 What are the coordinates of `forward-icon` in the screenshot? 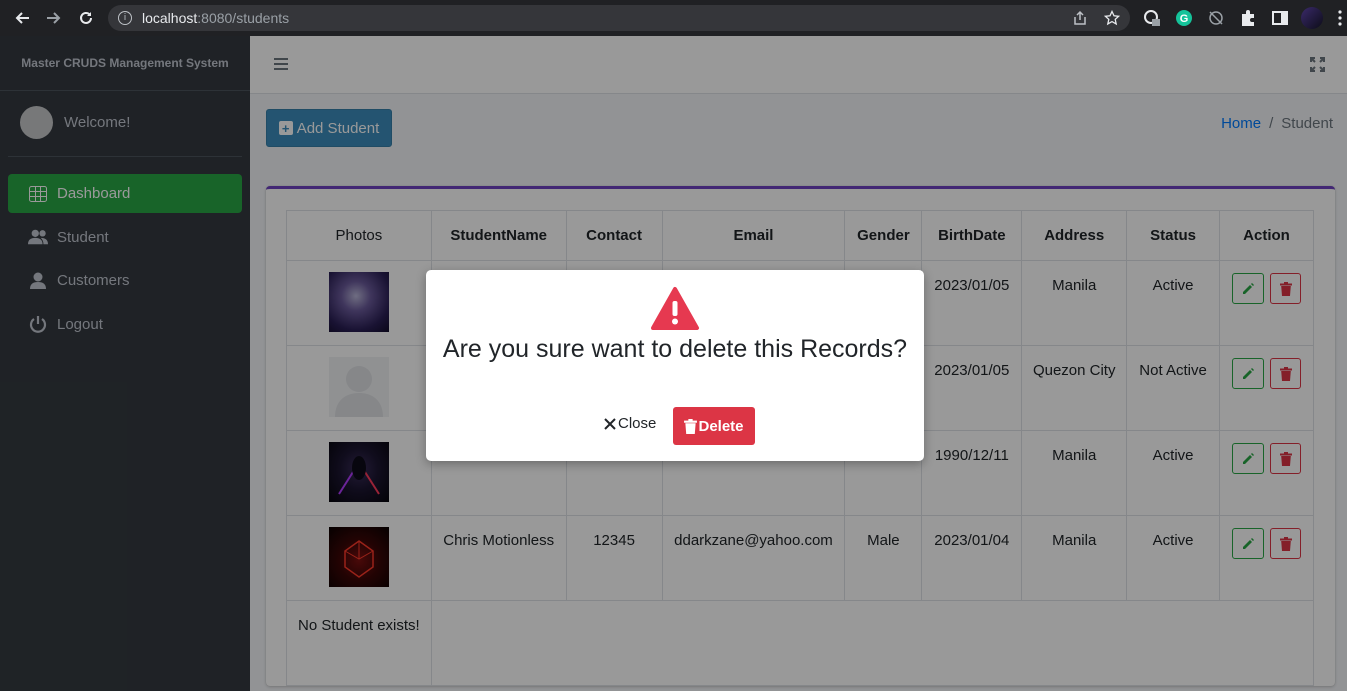 It's located at (54, 18).